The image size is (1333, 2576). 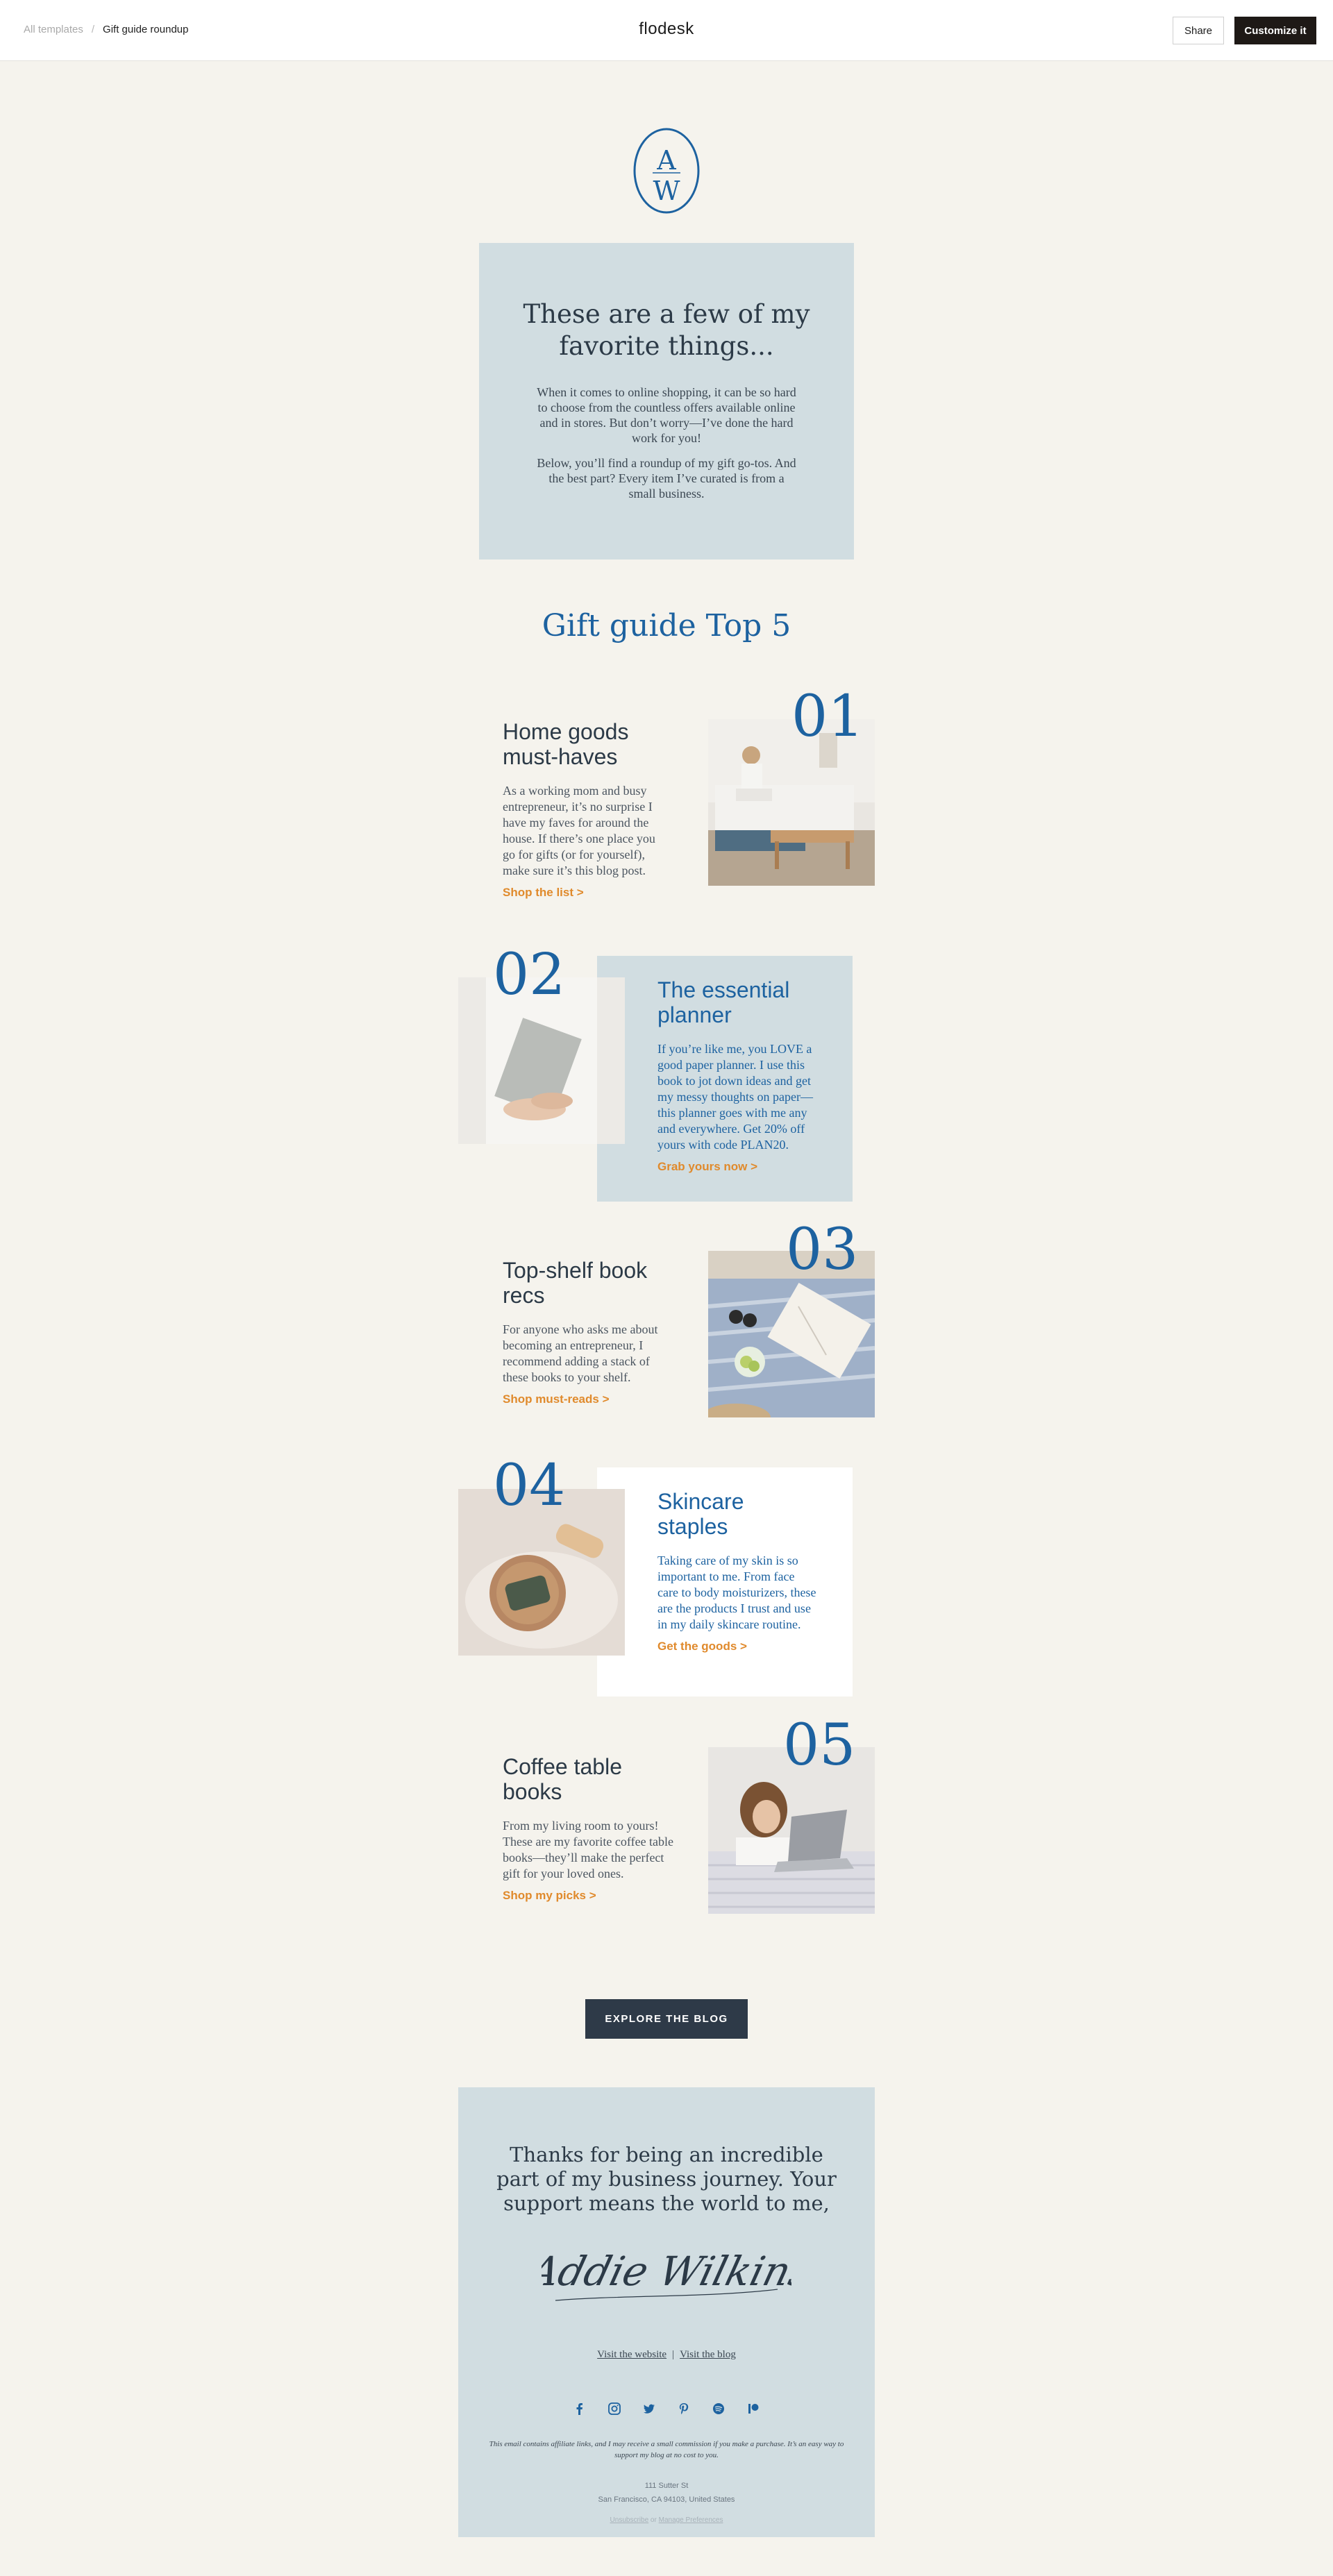 I want to click on breadcrumb: All templates / Gift guide roundup, so click(x=106, y=29).